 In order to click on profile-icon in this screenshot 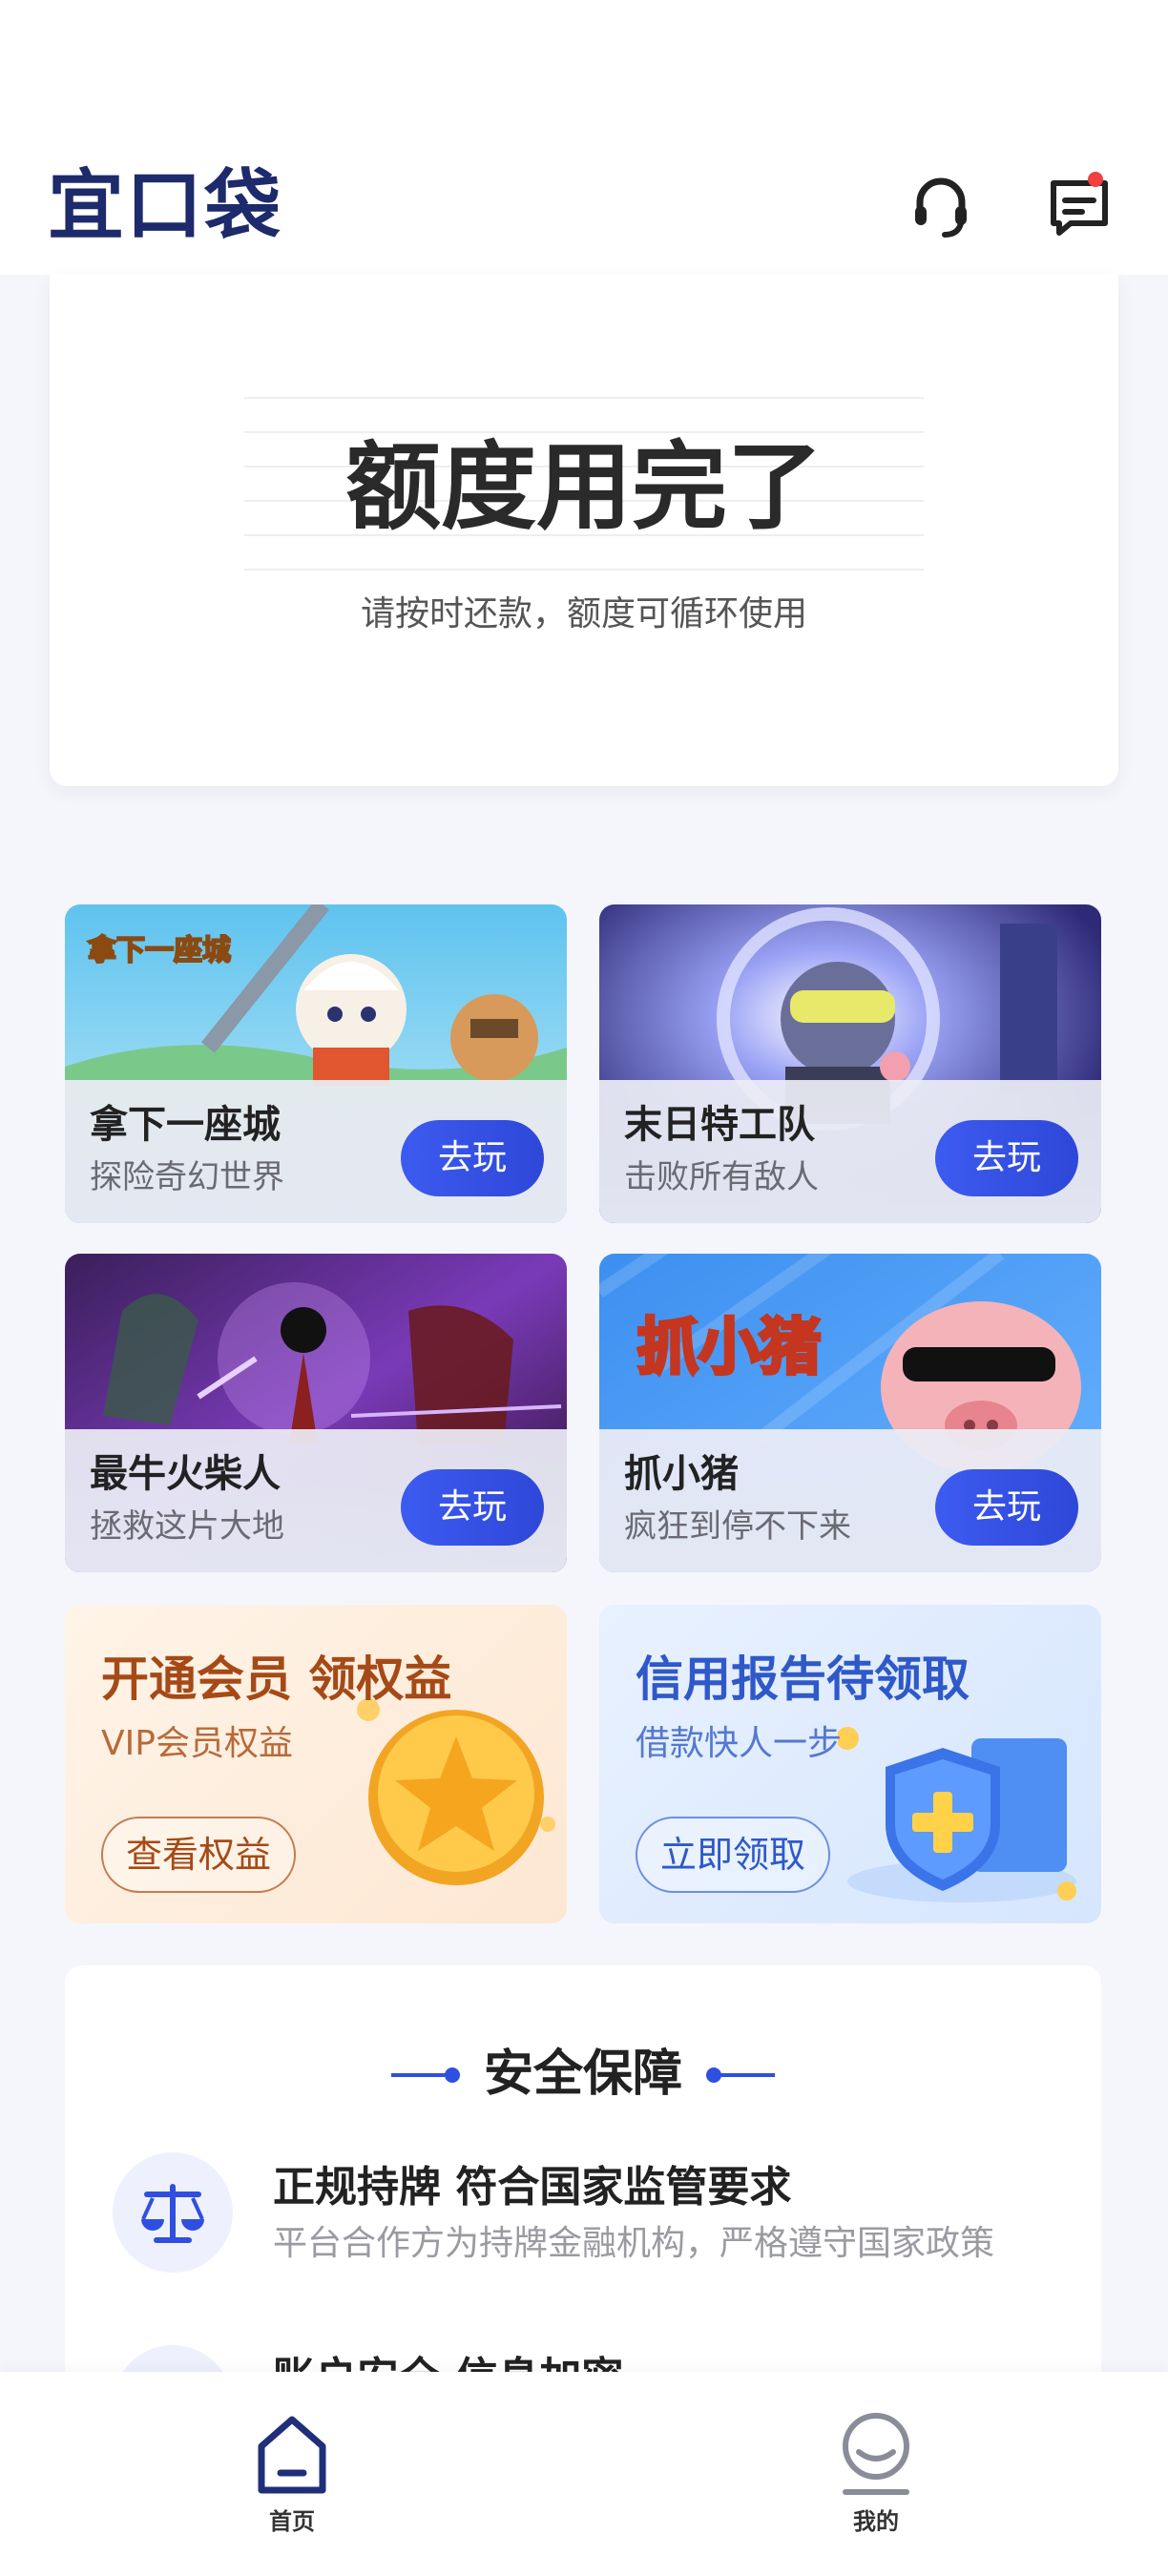, I will do `click(876, 2454)`.